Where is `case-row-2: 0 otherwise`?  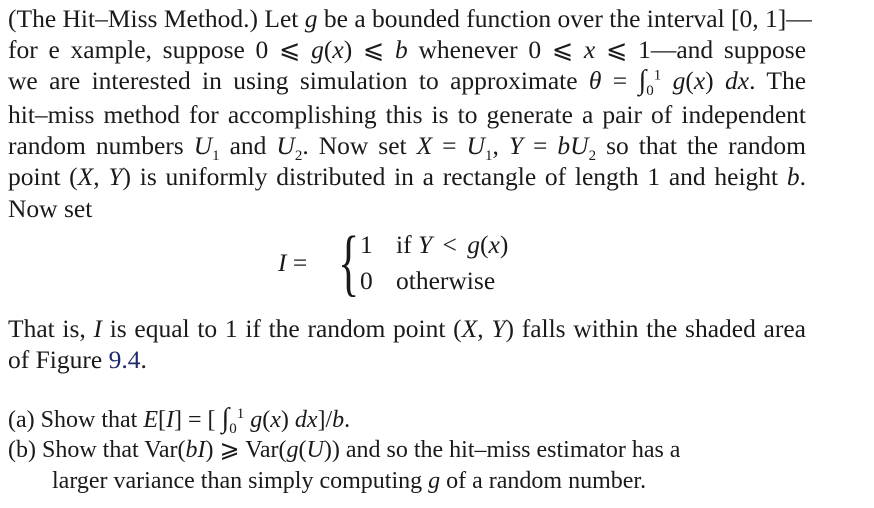
case-row-2: 0 otherwise is located at coordinates (427, 281).